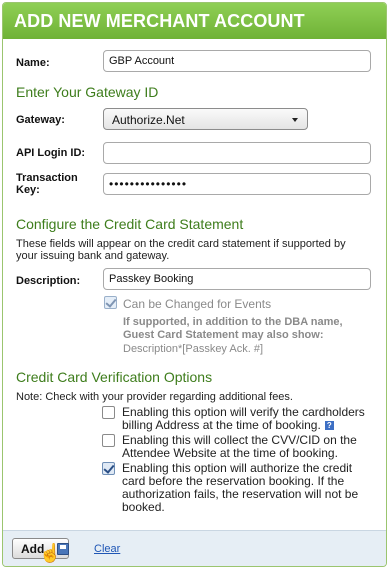  What do you see at coordinates (87, 92) in the screenshot?
I see `gateway-section-title: Enter Your Gateway ID` at bounding box center [87, 92].